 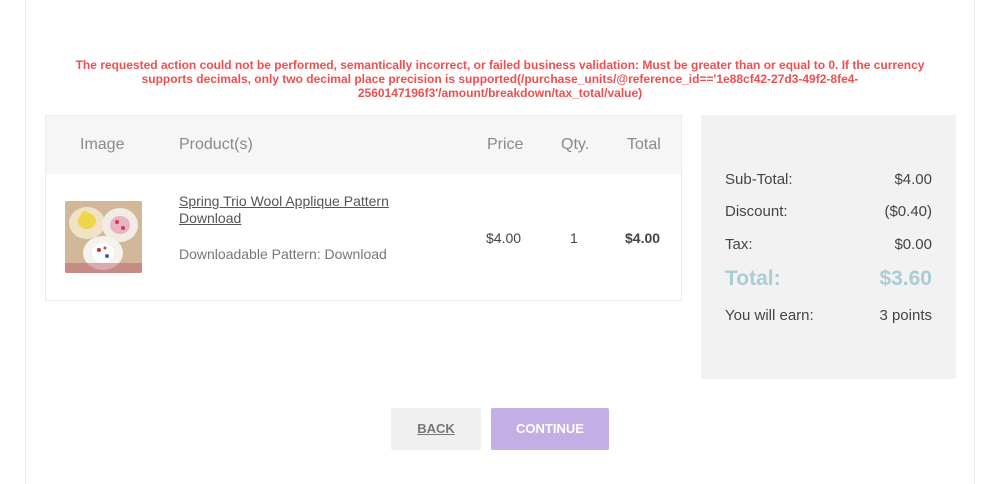 I want to click on product-thumbnail, so click(x=103, y=237).